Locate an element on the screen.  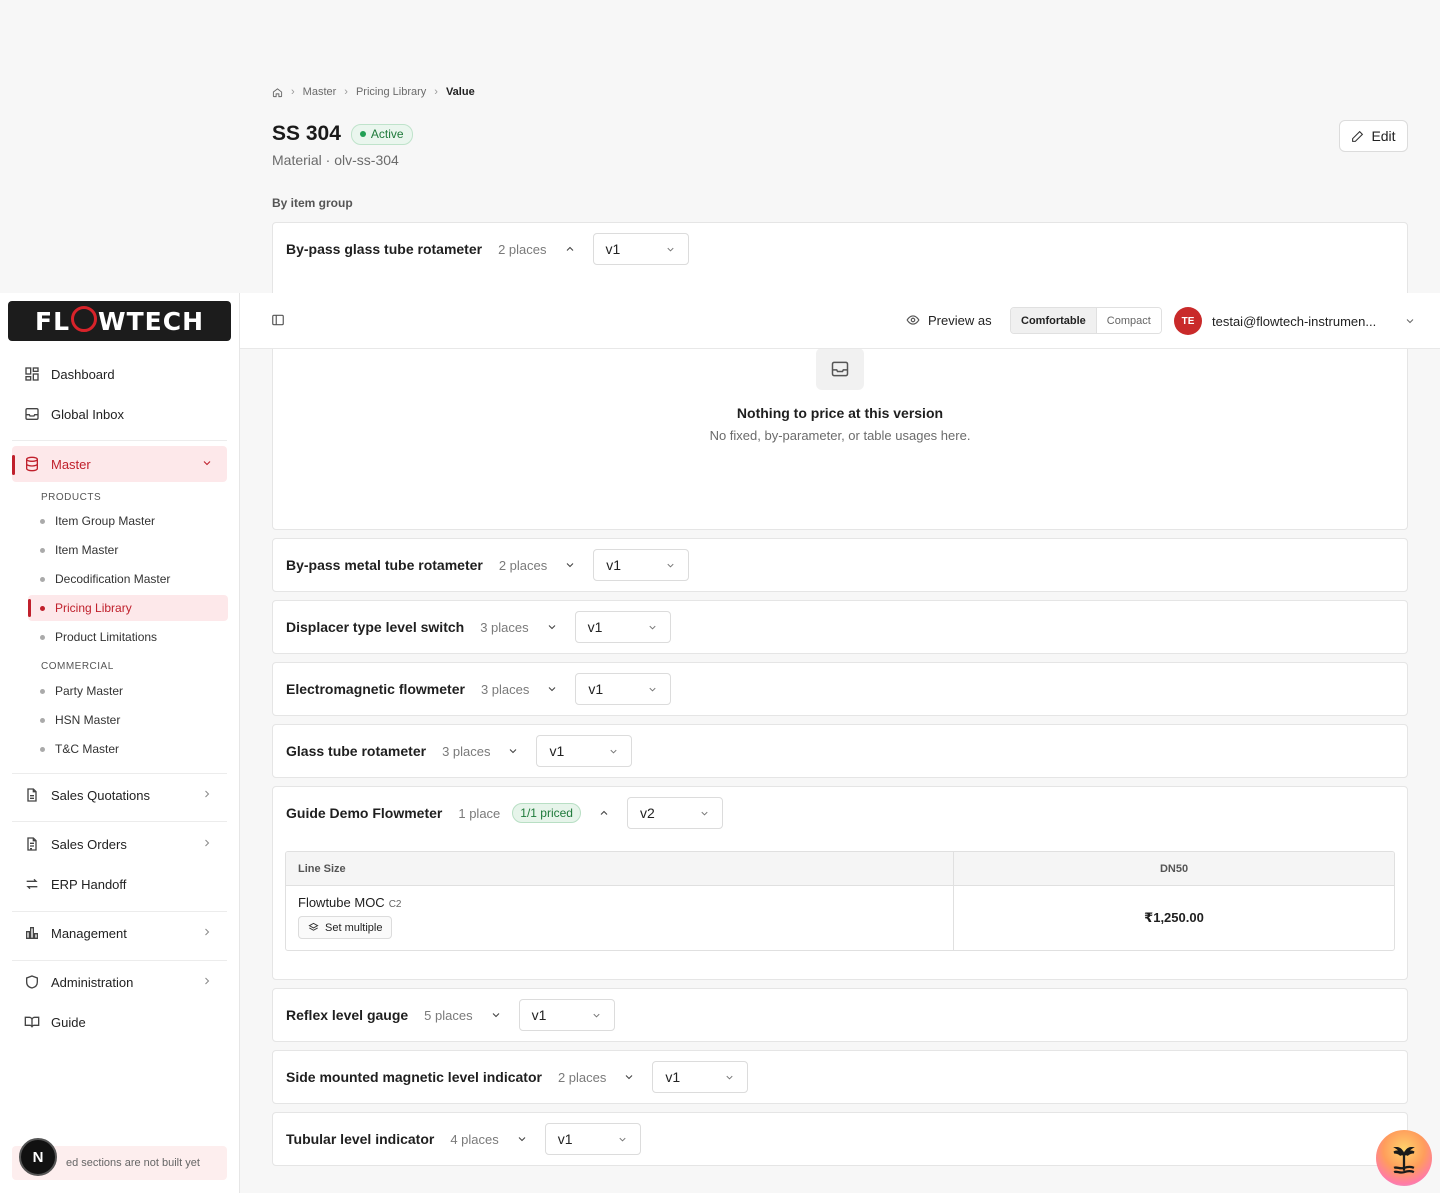
sidebar-item-item-group-master: Item Group Master is located at coordinates (128, 521).